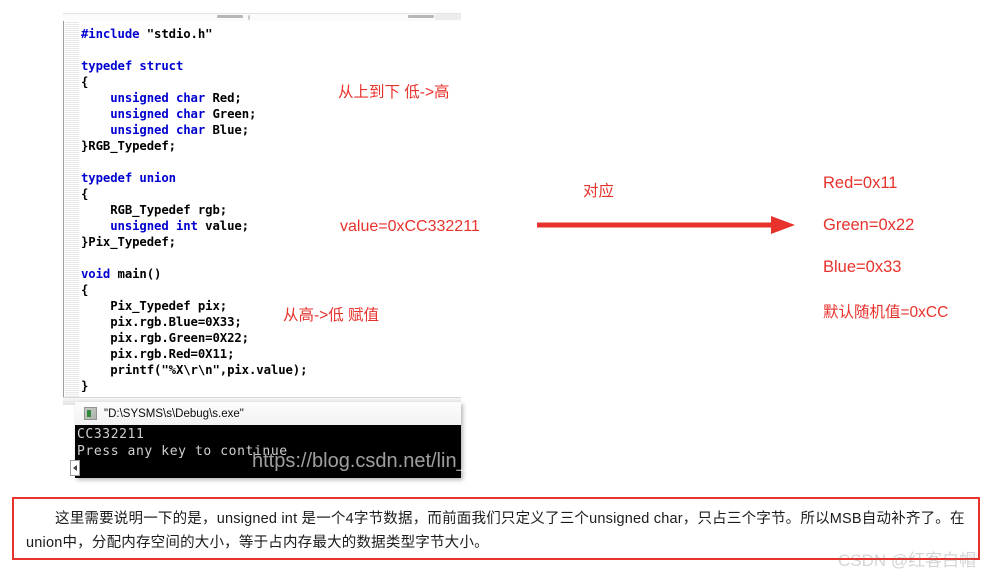 This screenshot has height=574, width=992. I want to click on toolbar-handle-left, so click(230, 16).